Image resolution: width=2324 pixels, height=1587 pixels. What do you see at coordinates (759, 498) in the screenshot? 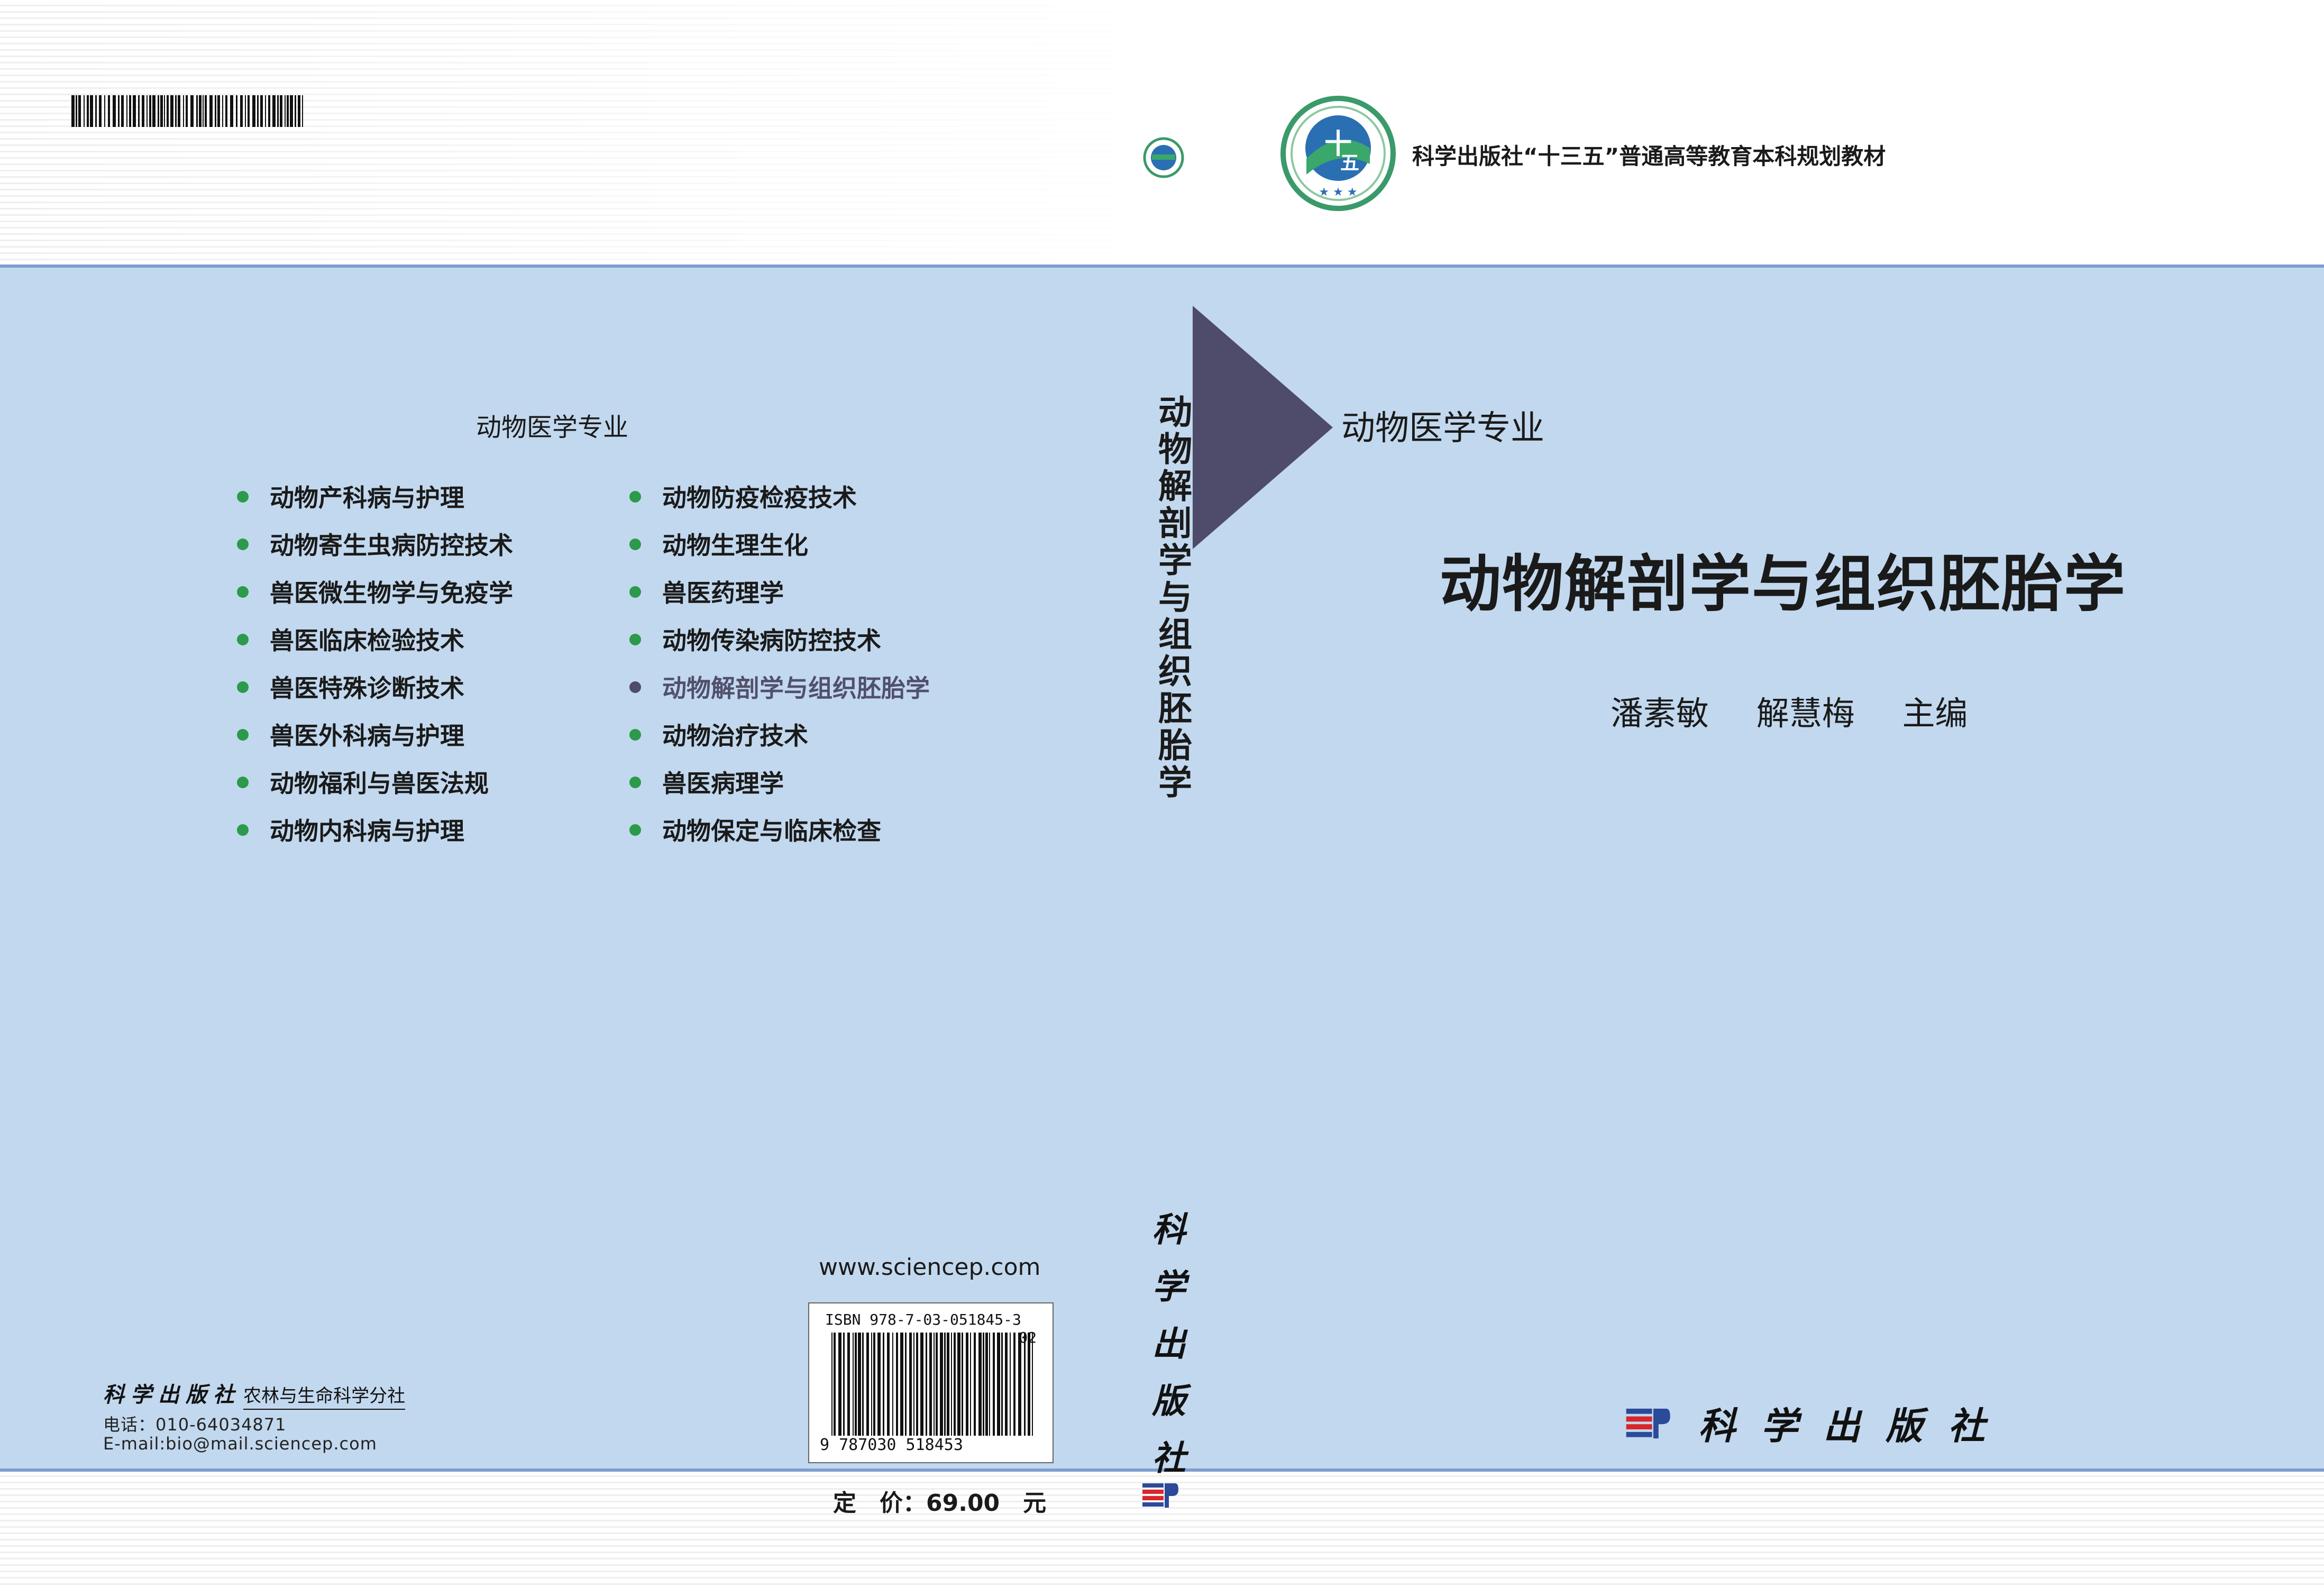
I see `right-book-item-label: 动物防疫检疫技术` at bounding box center [759, 498].